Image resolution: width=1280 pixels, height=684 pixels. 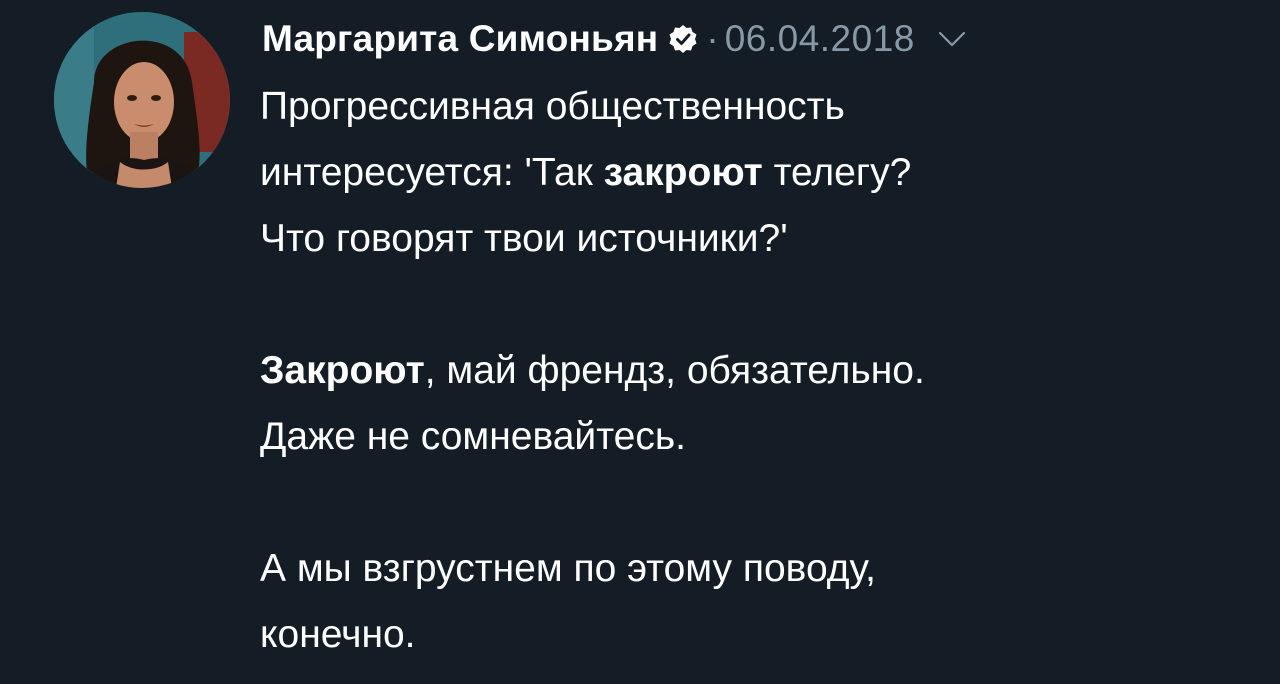 I want to click on tweet-header: Маргарита Симоньян · 06.04.2018, so click(x=614, y=39).